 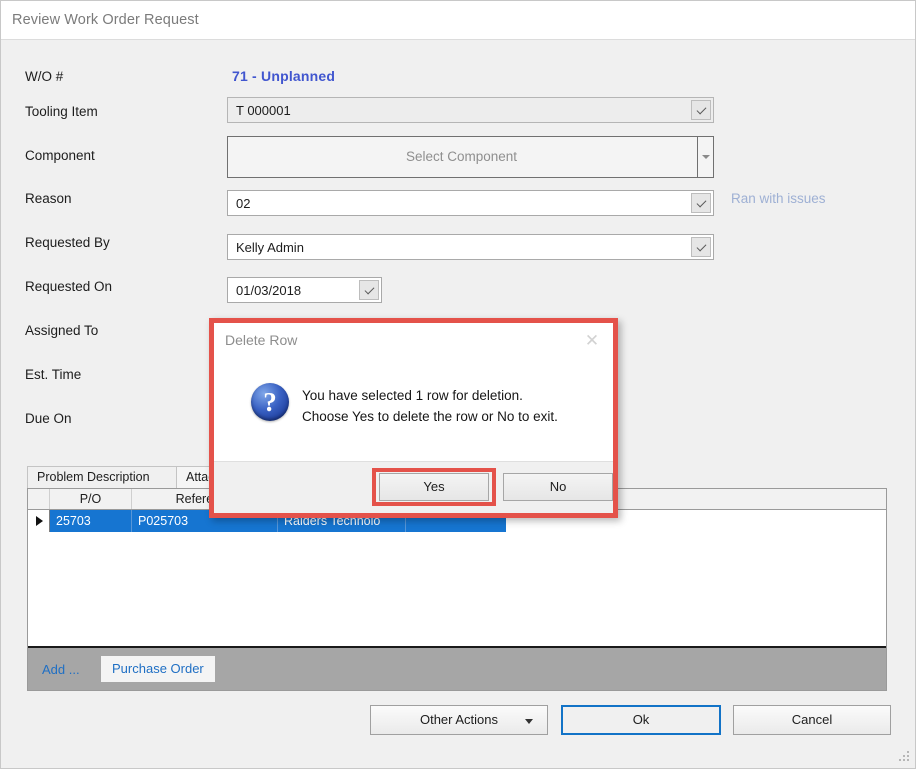 What do you see at coordinates (641, 720) in the screenshot?
I see `ok-button: Ok` at bounding box center [641, 720].